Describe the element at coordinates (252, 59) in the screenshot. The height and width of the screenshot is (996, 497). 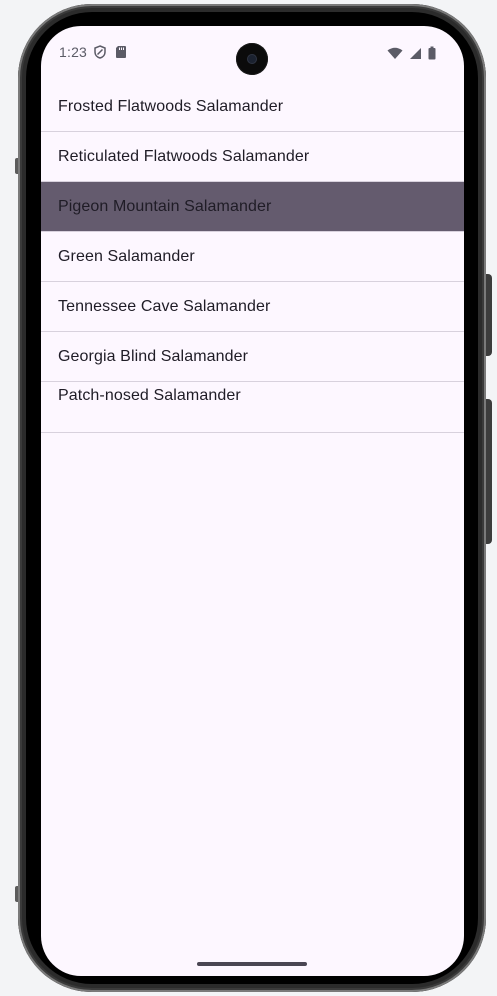
I see `front-camera` at that location.